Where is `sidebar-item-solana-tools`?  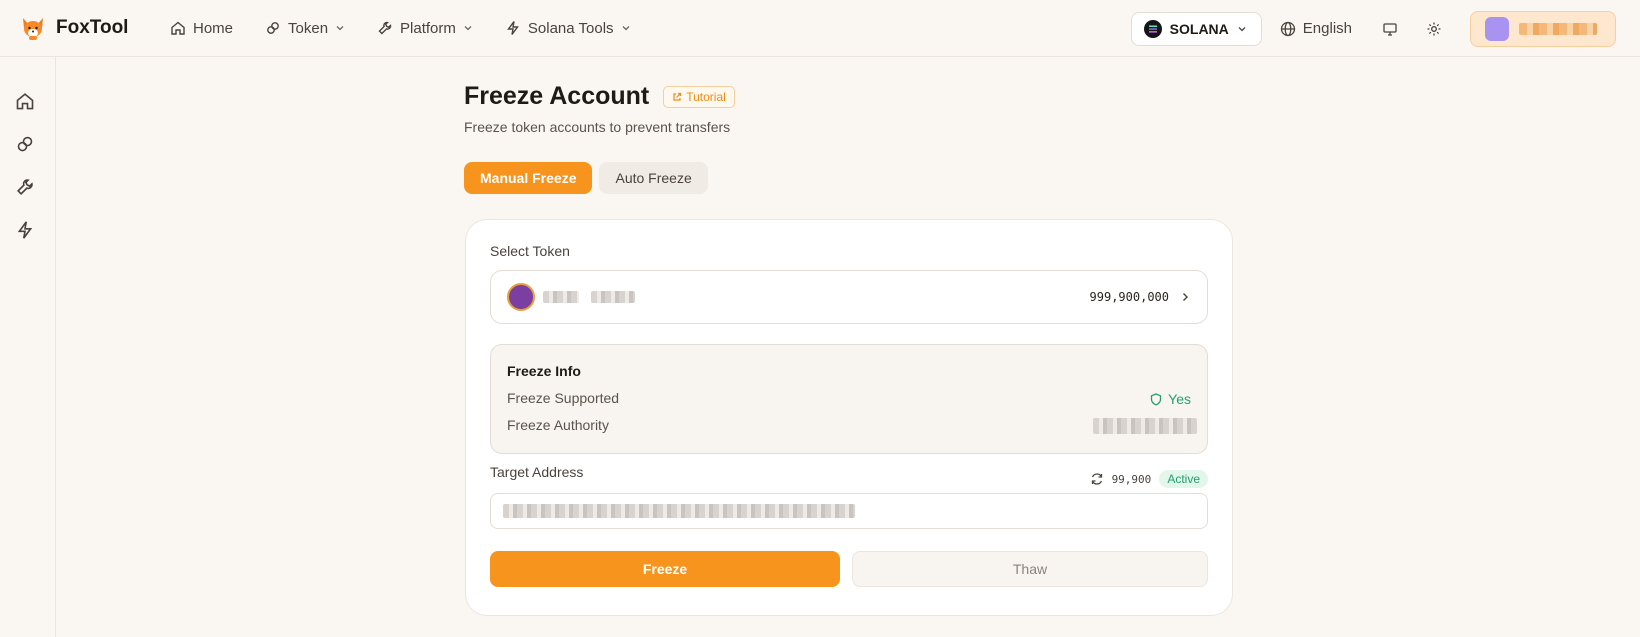
sidebar-item-solana-tools is located at coordinates (25, 230).